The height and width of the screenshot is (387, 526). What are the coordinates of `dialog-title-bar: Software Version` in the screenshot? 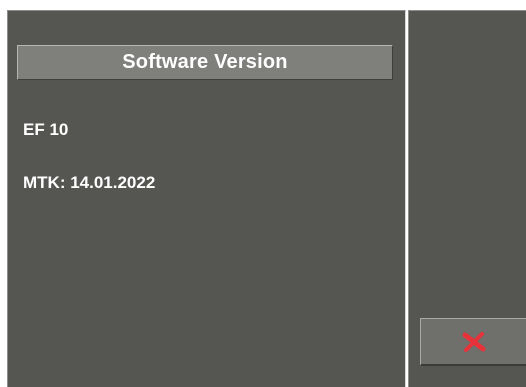 It's located at (205, 62).